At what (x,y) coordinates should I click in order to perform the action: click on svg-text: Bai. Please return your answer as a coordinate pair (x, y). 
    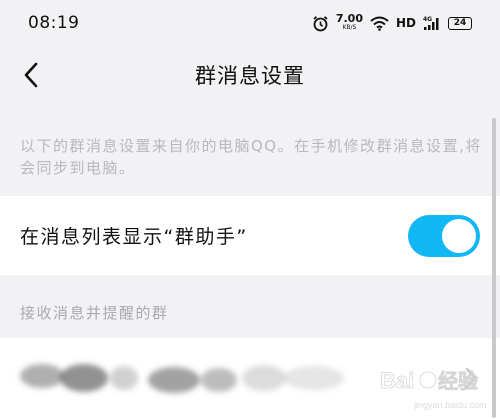
    Looking at the image, I should click on (397, 380).